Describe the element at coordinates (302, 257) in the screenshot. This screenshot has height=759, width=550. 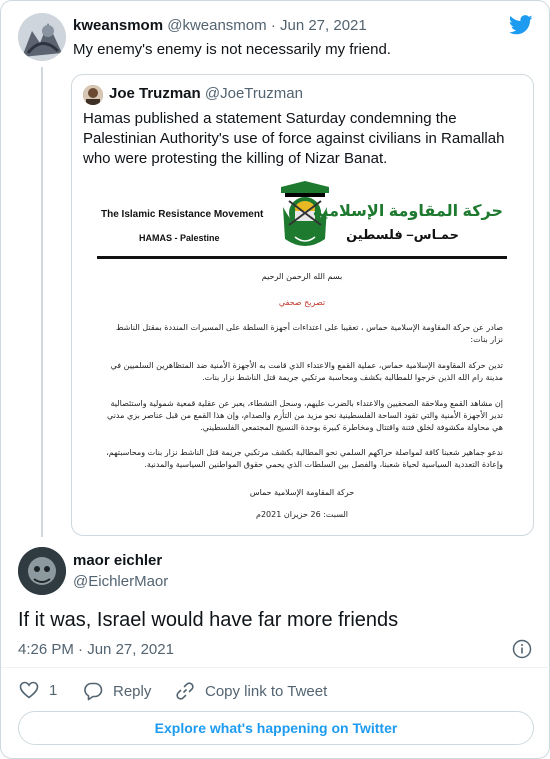
I see `doc-header-rule` at that location.